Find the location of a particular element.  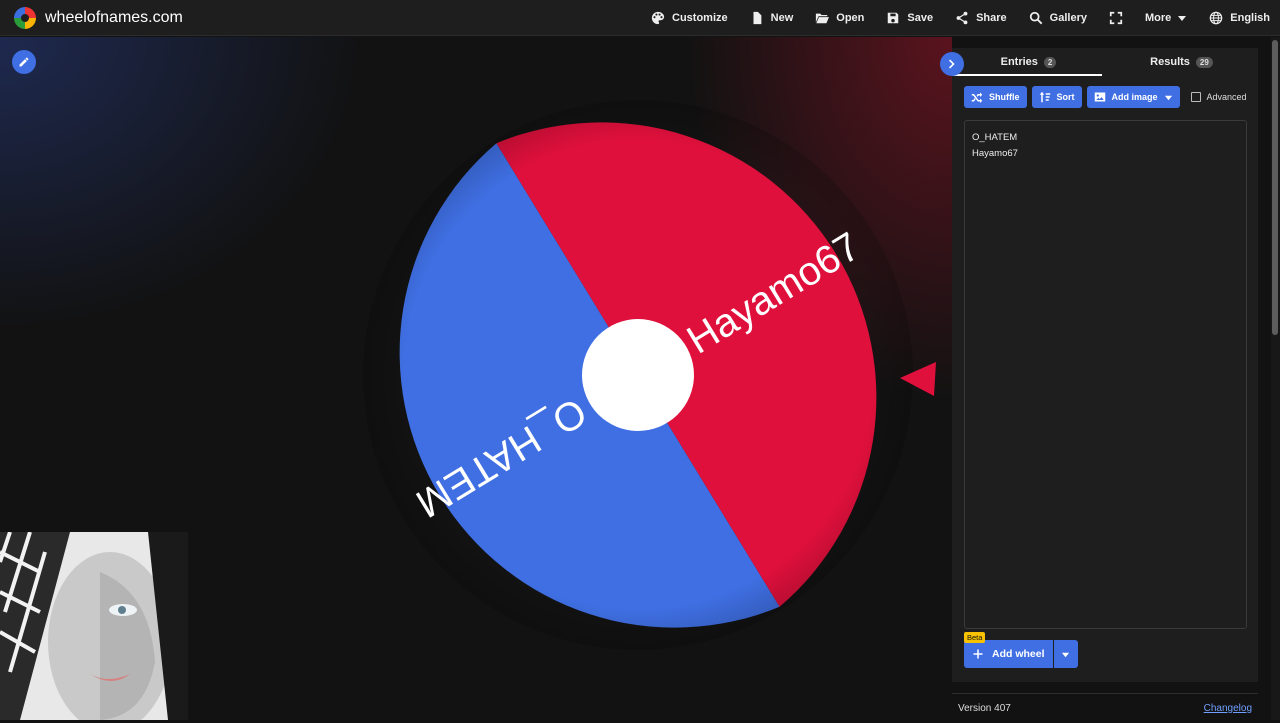

pencil-icon is located at coordinates (24, 62).